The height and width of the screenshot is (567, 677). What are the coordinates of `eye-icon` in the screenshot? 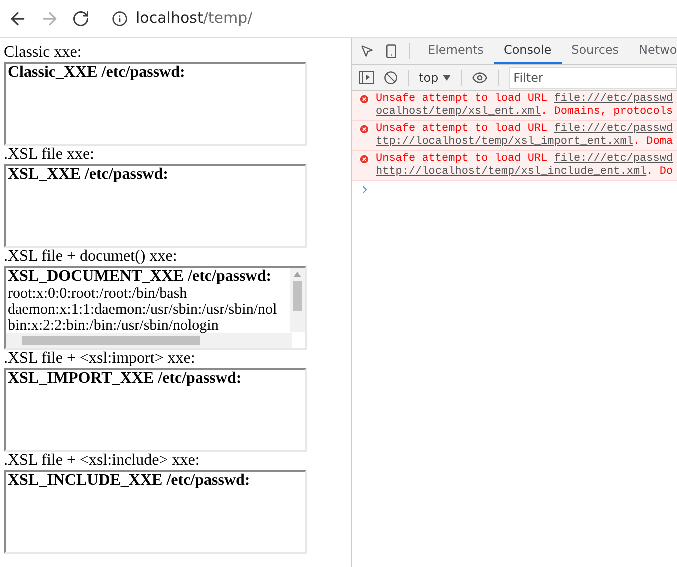 It's located at (480, 78).